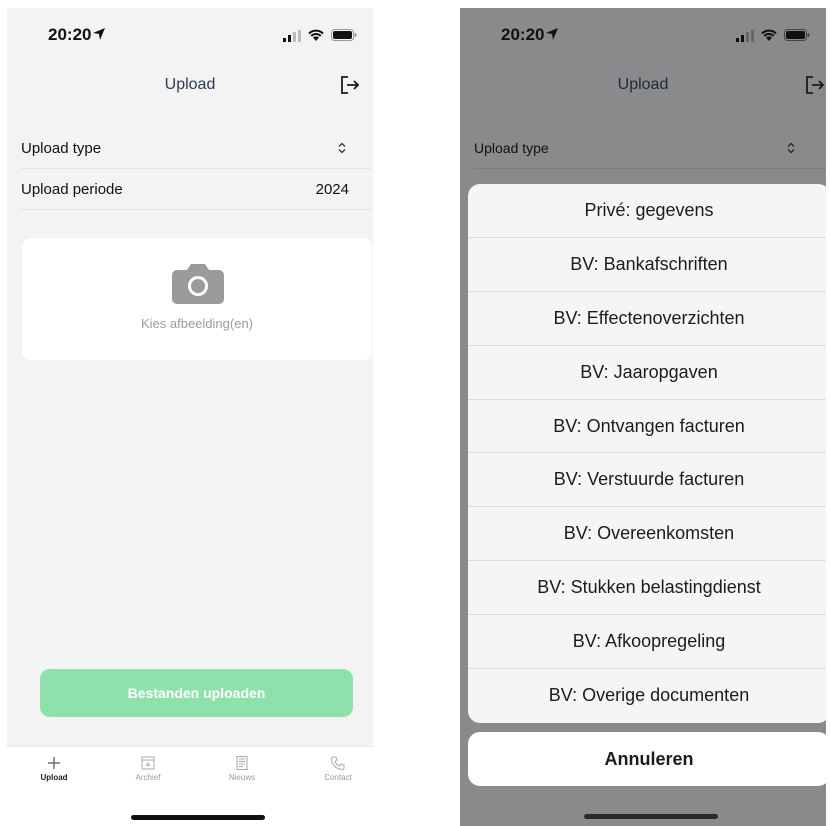 The width and height of the screenshot is (830, 826). I want to click on action-sheet-option: BV: Stukken belastingdienst, so click(647, 588).